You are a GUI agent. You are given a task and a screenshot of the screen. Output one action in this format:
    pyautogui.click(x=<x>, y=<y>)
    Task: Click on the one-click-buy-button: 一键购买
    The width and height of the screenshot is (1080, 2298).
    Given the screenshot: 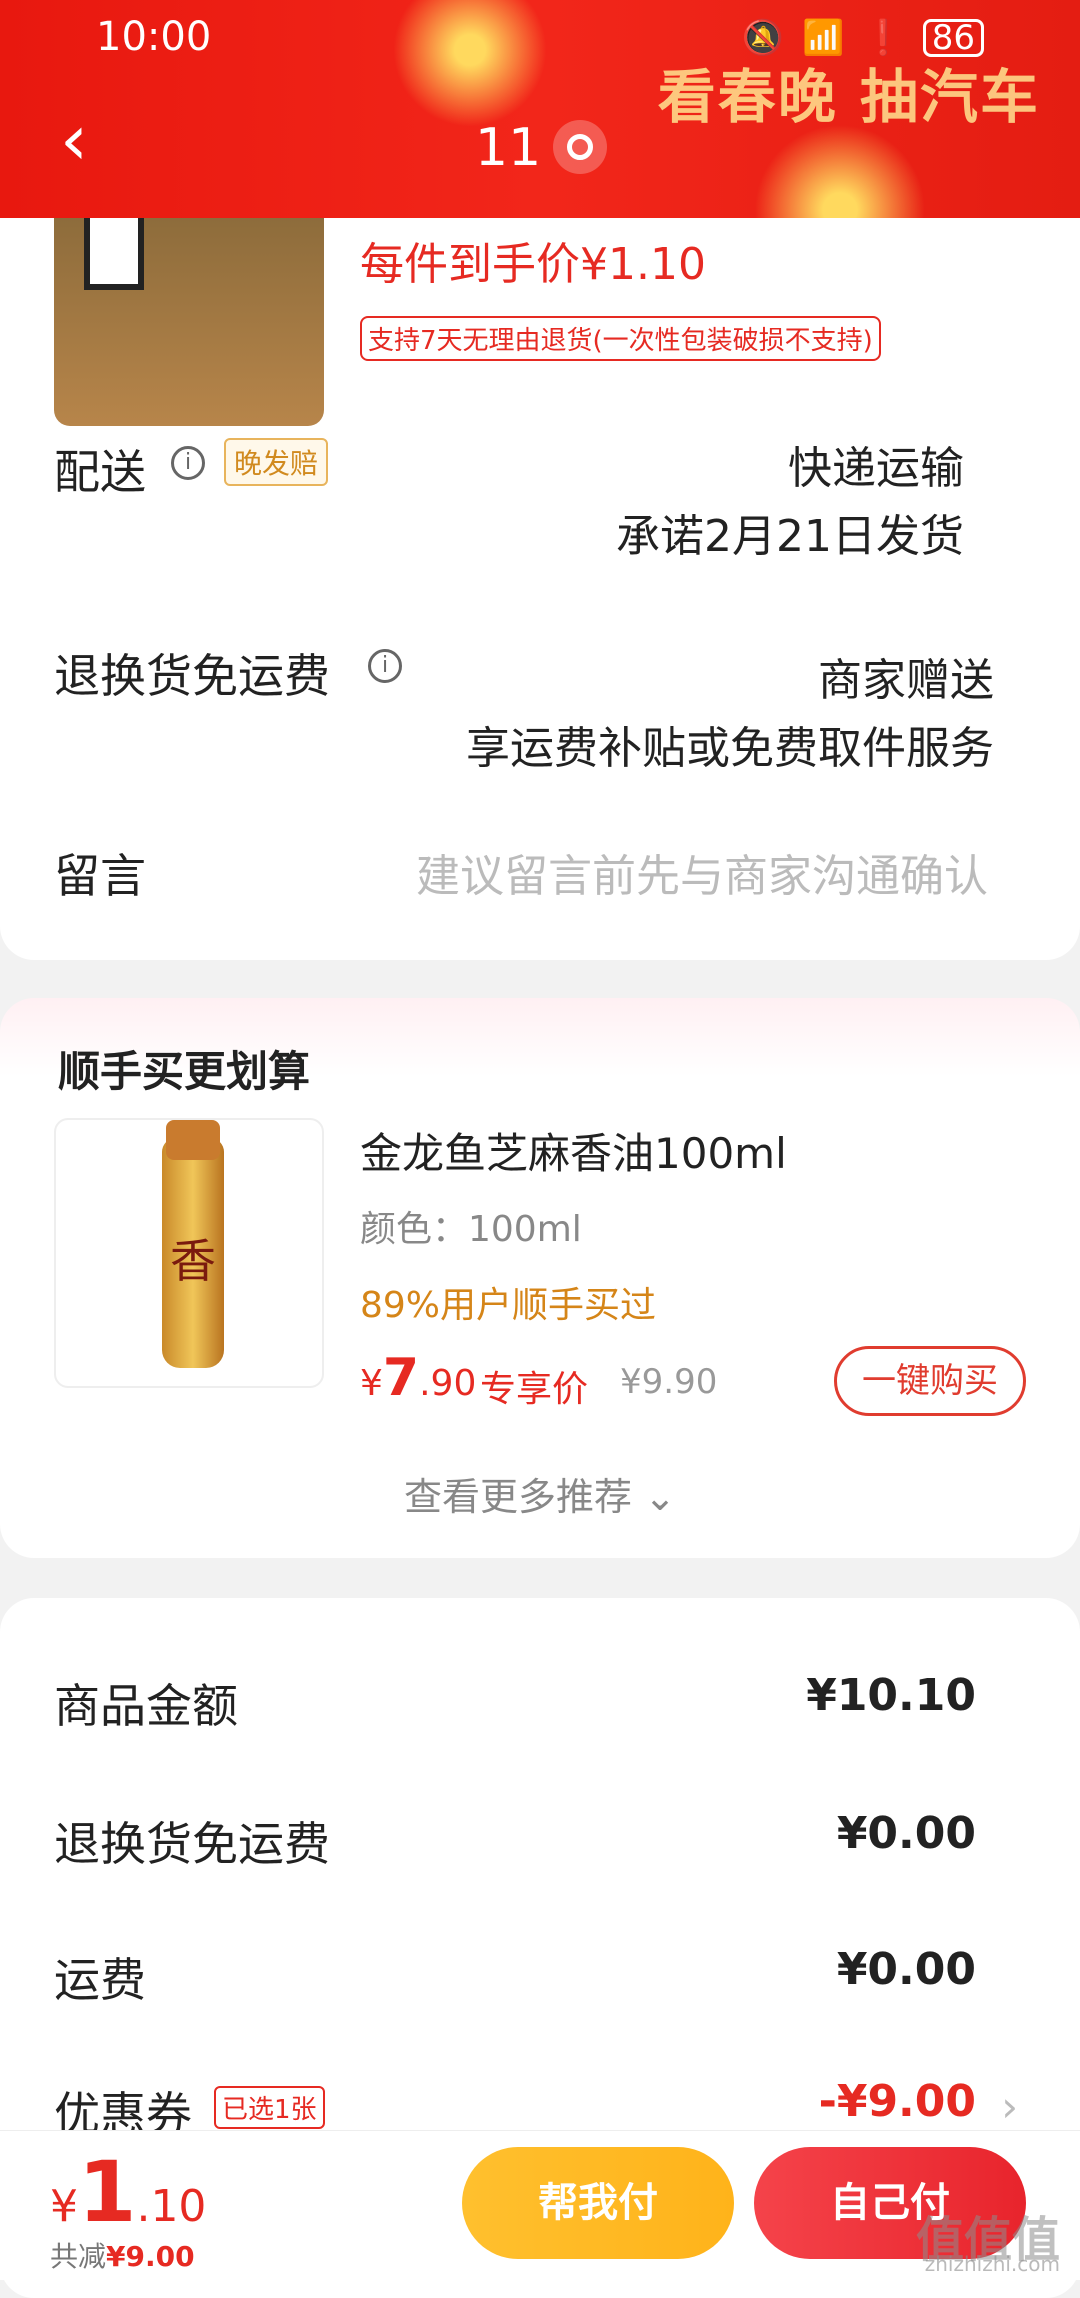 What is the action you would take?
    pyautogui.click(x=930, y=1381)
    